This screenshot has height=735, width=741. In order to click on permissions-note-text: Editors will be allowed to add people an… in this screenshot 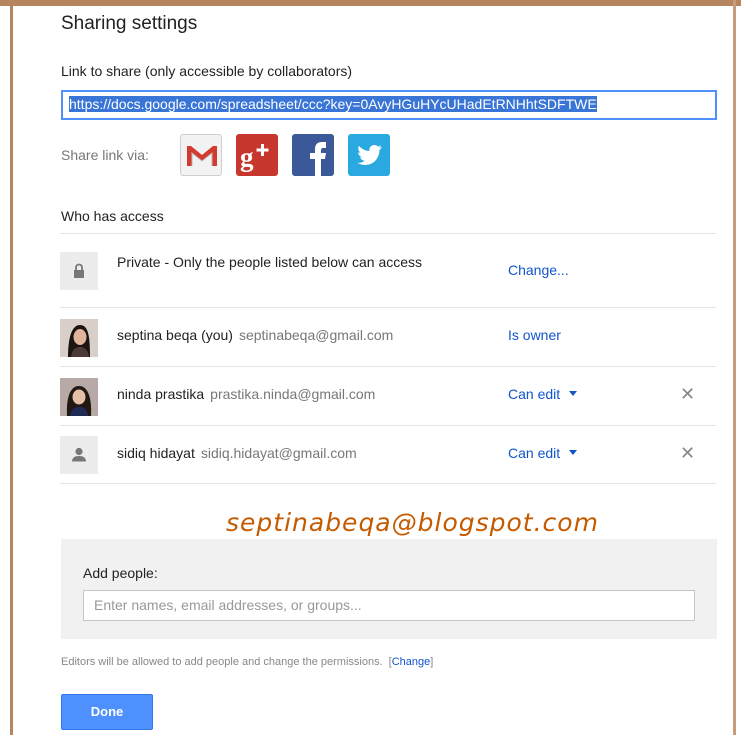, I will do `click(222, 662)`.